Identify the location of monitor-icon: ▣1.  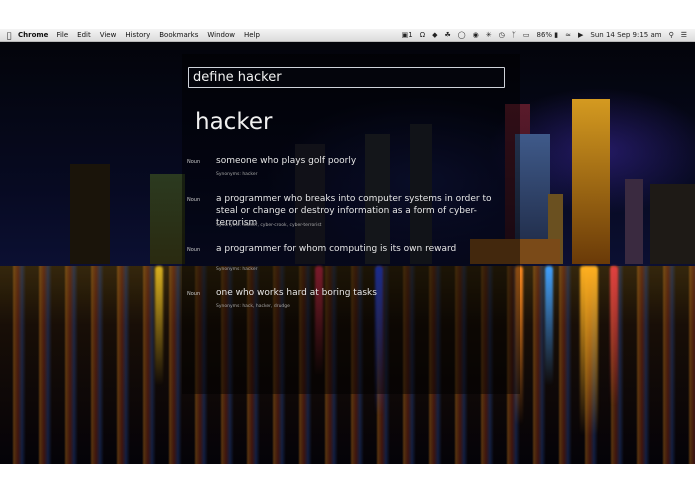
(407, 35).